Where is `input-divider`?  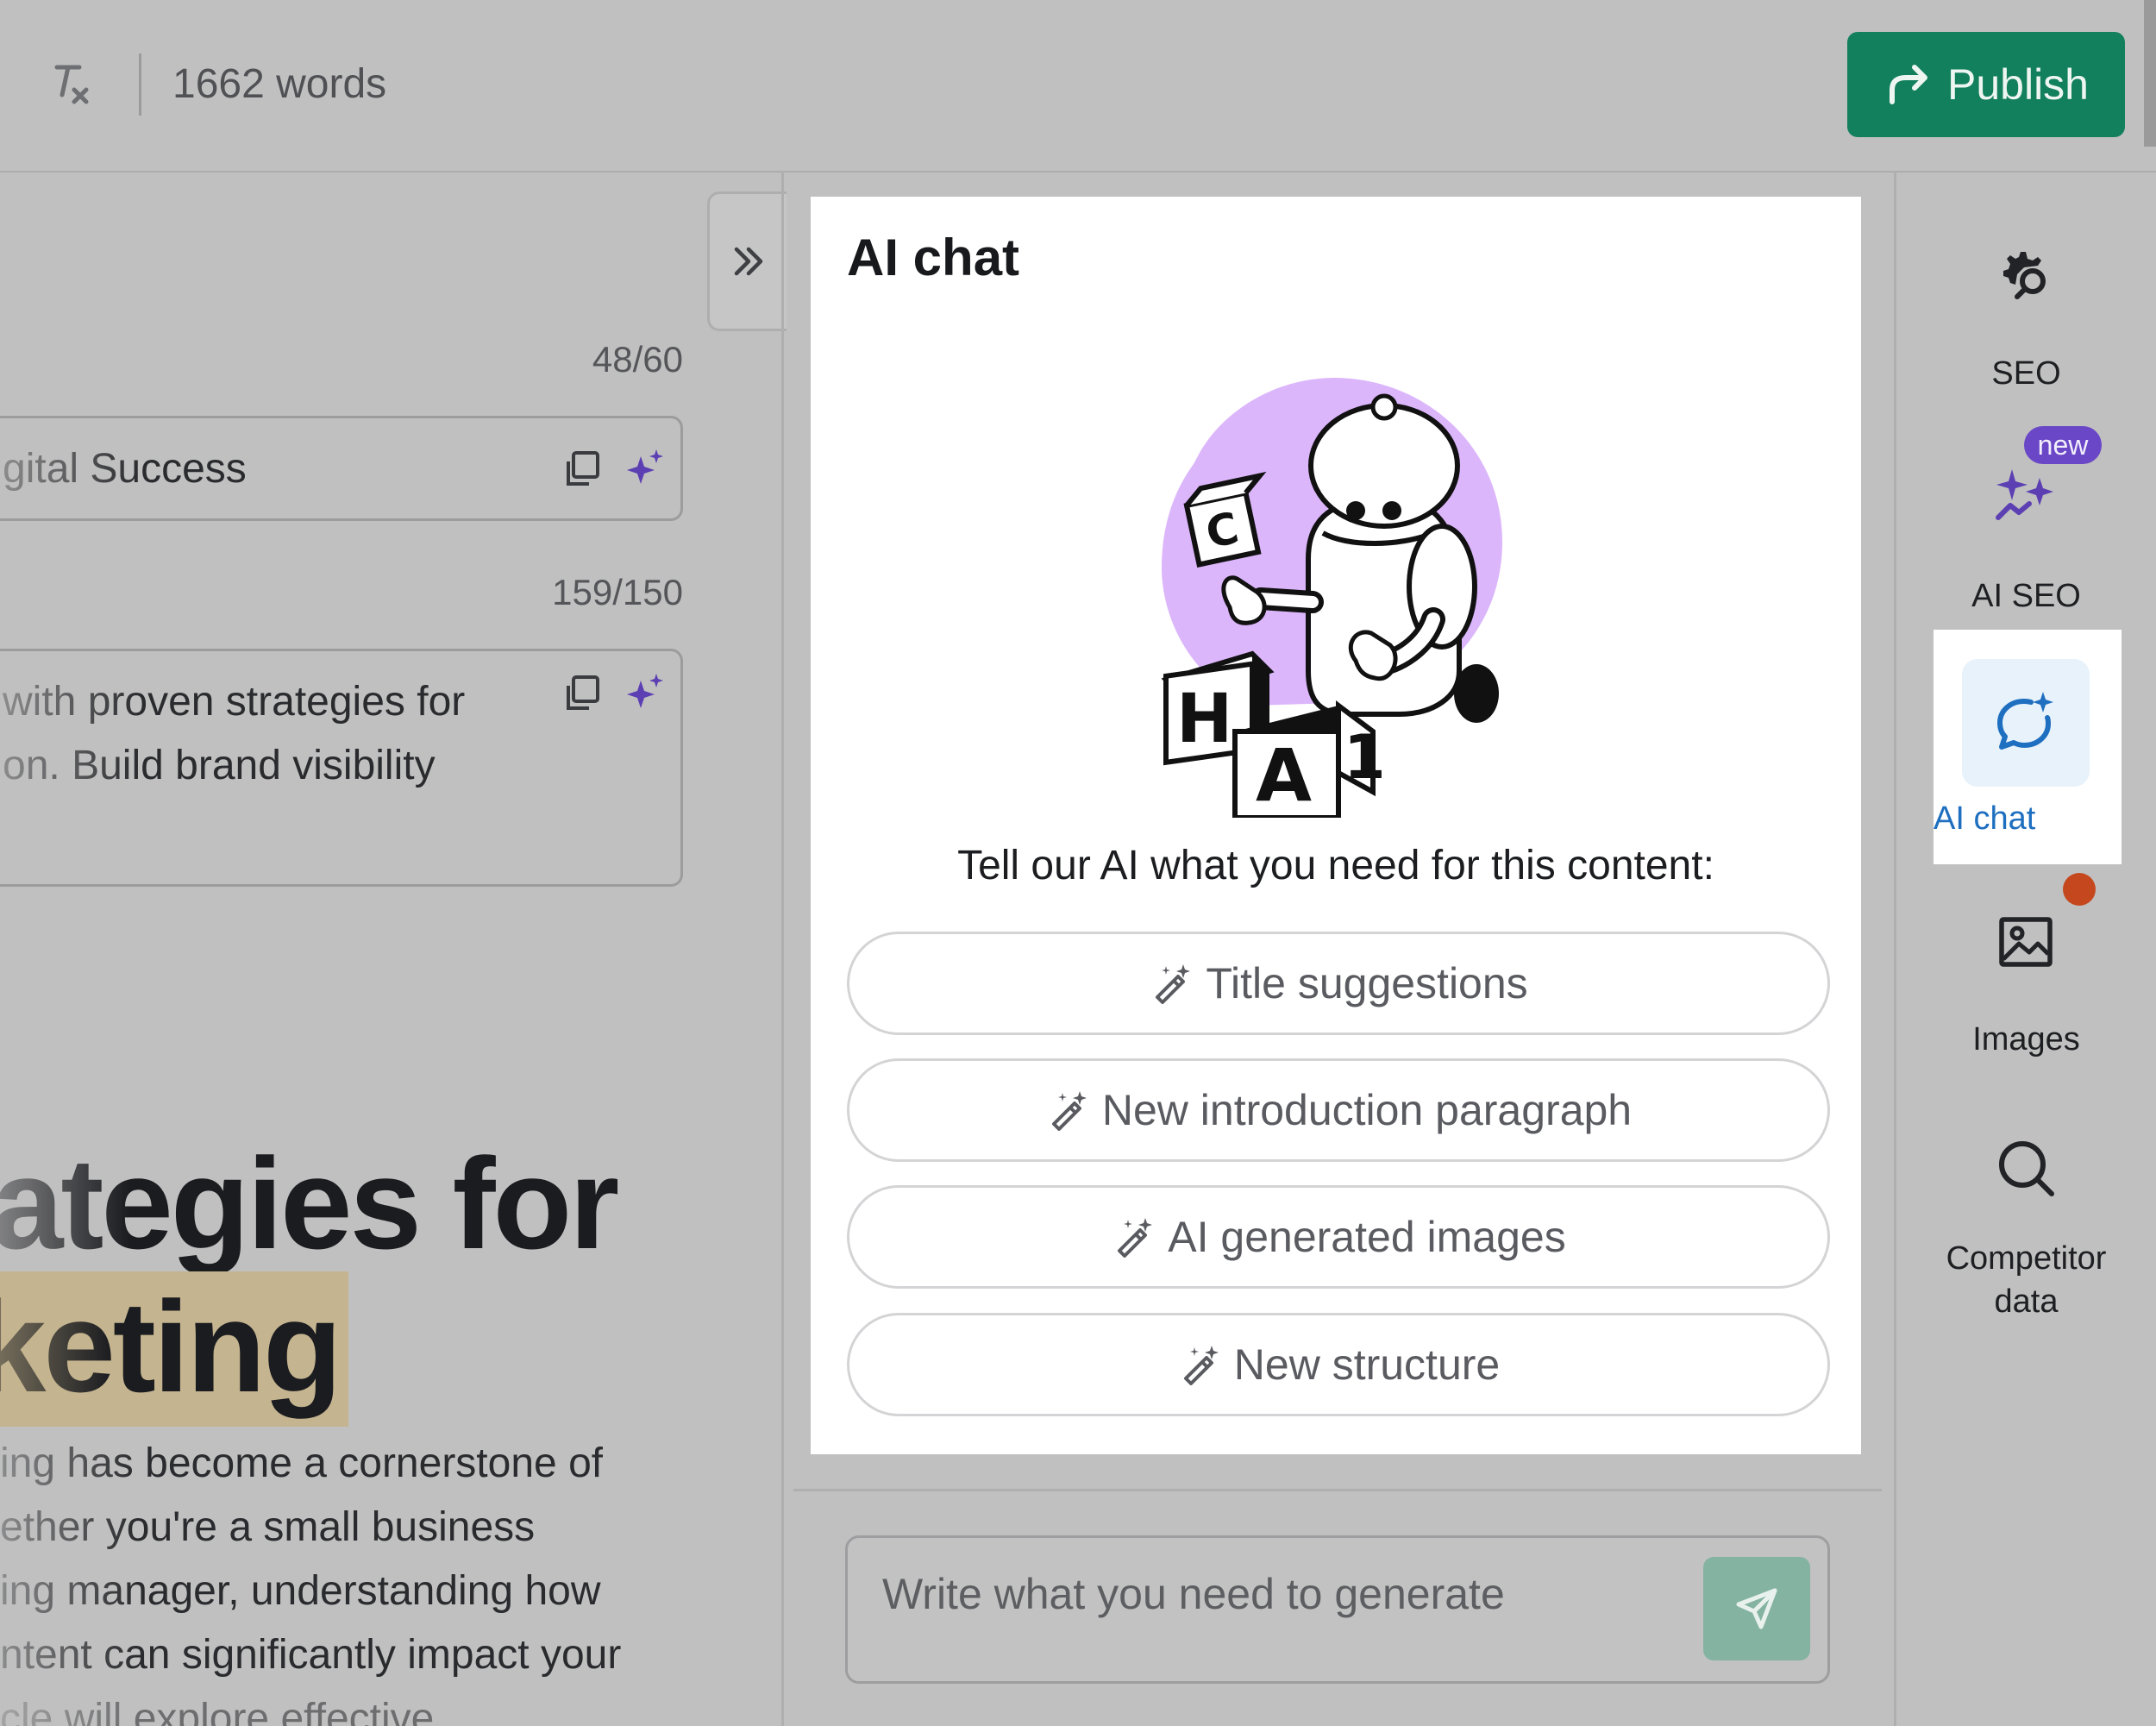
input-divider is located at coordinates (1337, 1490).